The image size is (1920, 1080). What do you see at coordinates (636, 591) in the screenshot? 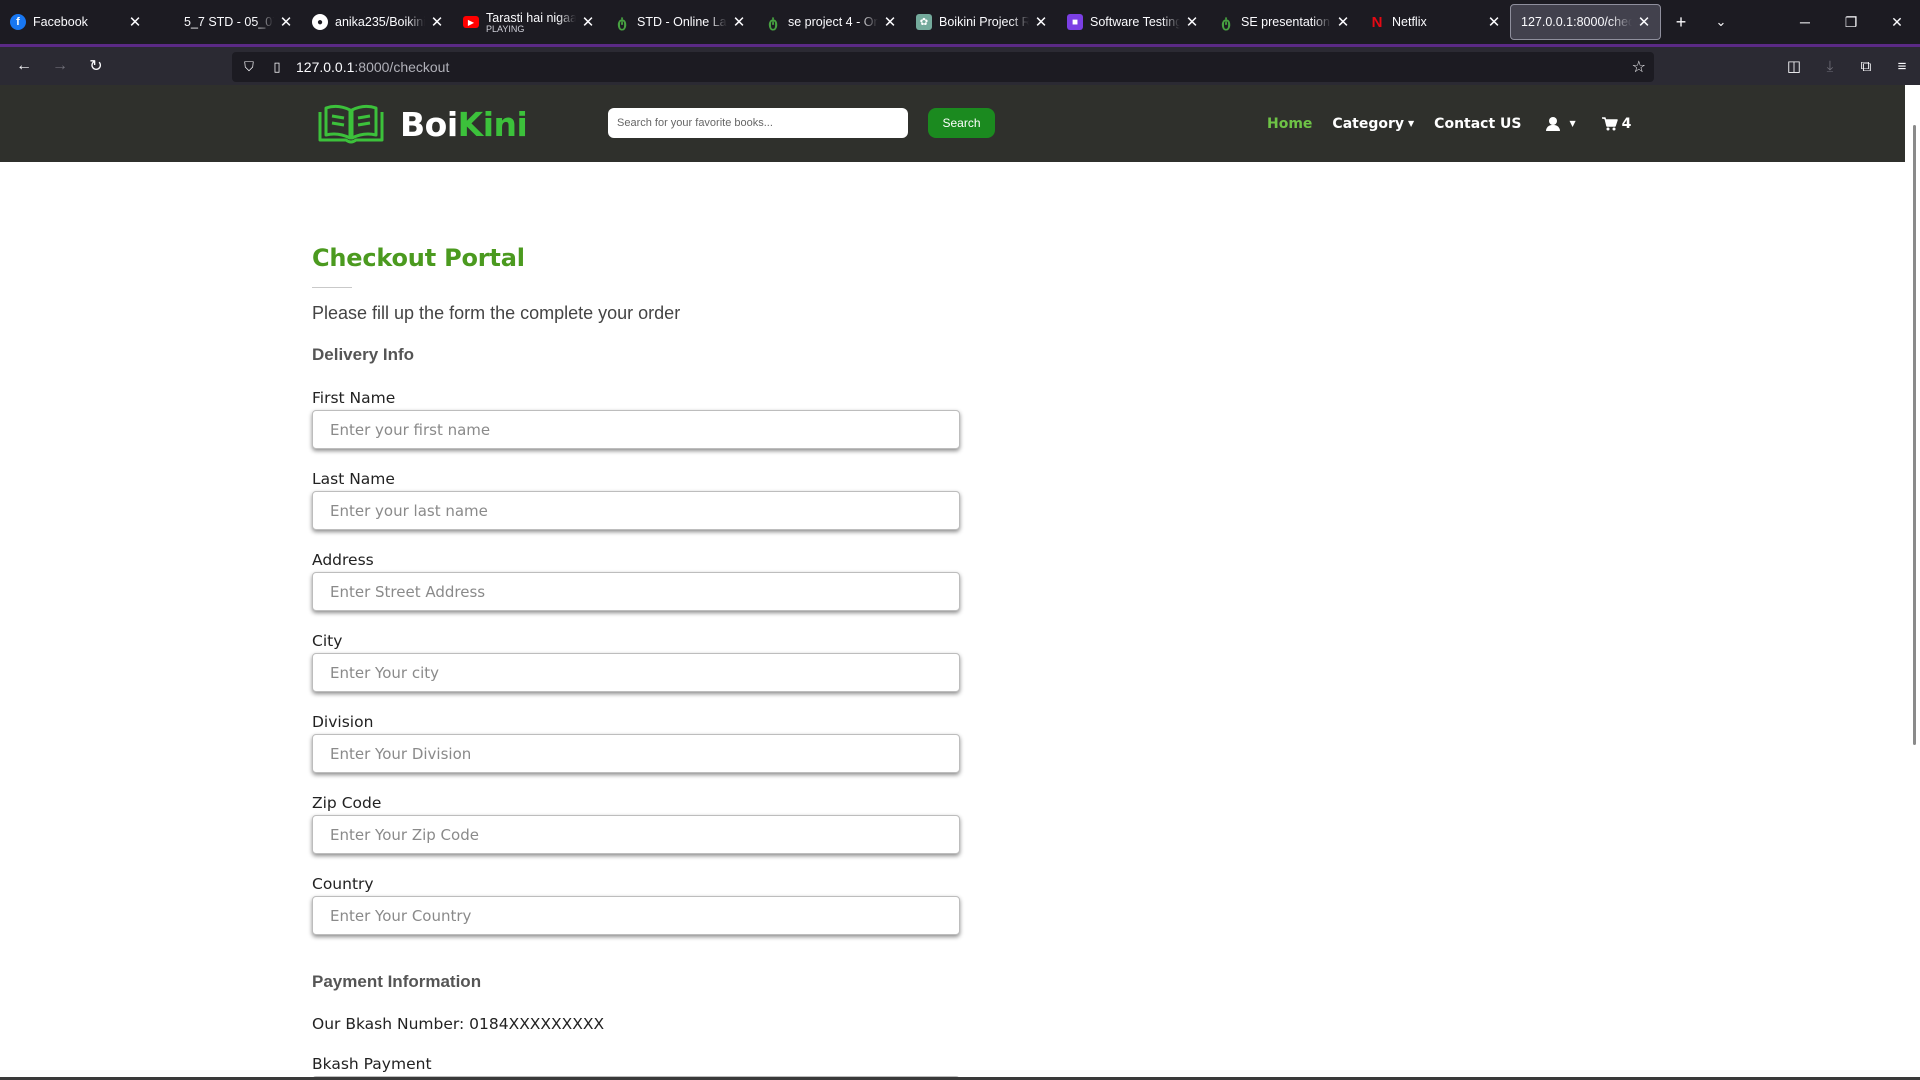
I see `address-input` at bounding box center [636, 591].